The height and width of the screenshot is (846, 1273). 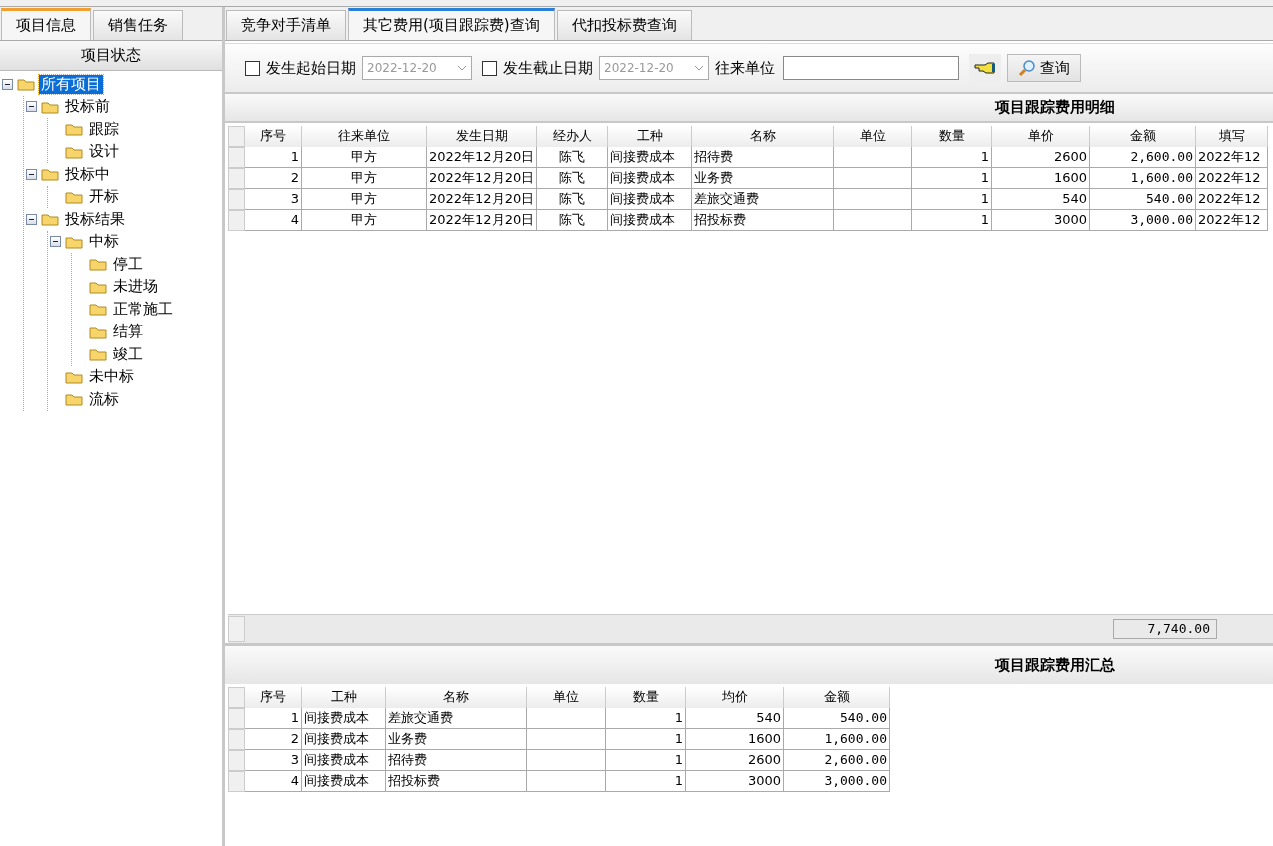 What do you see at coordinates (286, 25) in the screenshot?
I see `tab: 竞争对手清单` at bounding box center [286, 25].